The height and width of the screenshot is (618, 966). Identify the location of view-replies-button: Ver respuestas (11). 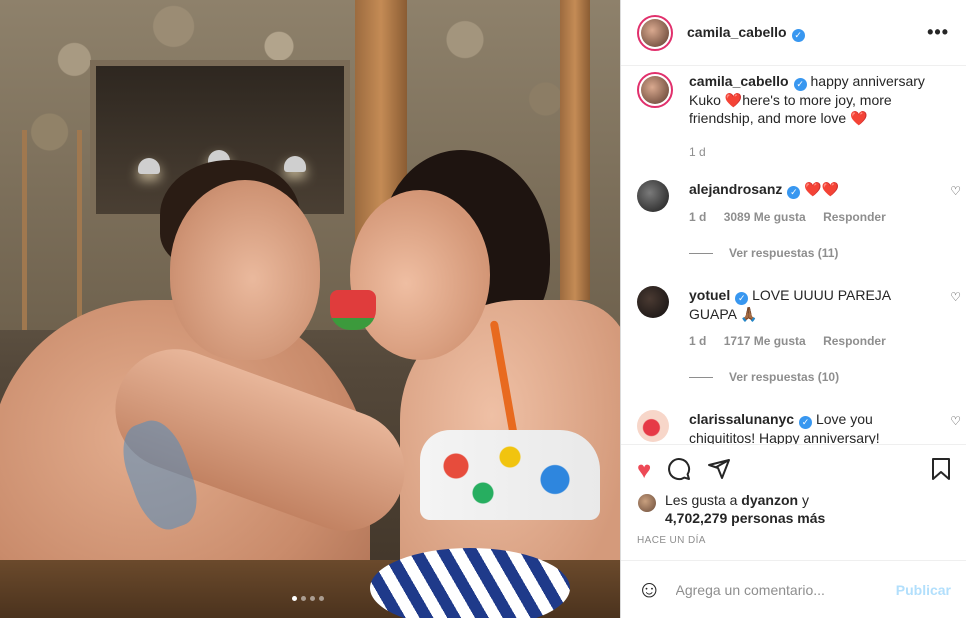
(823, 253).